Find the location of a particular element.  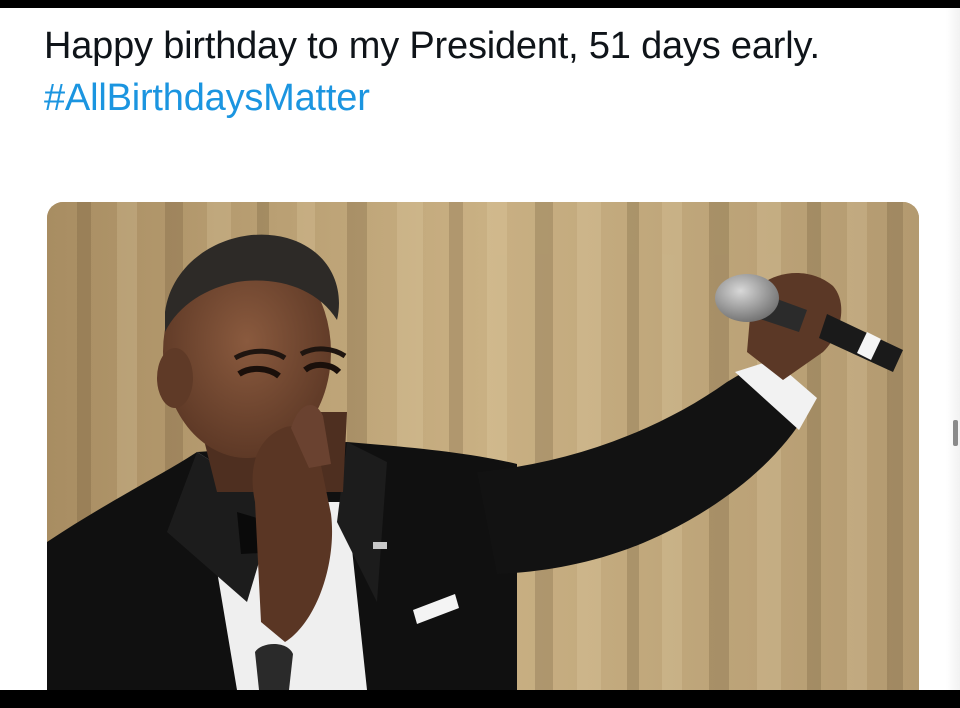

top-frame-bar is located at coordinates (480, 4).